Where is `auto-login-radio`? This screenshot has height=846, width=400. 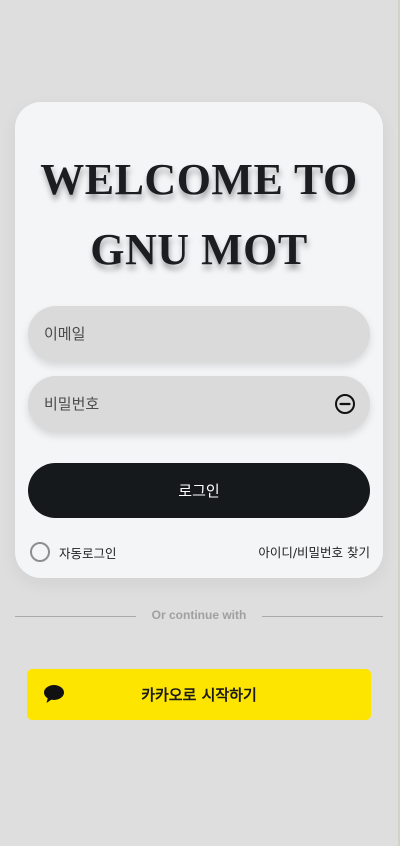
auto-login-radio is located at coordinates (40, 552).